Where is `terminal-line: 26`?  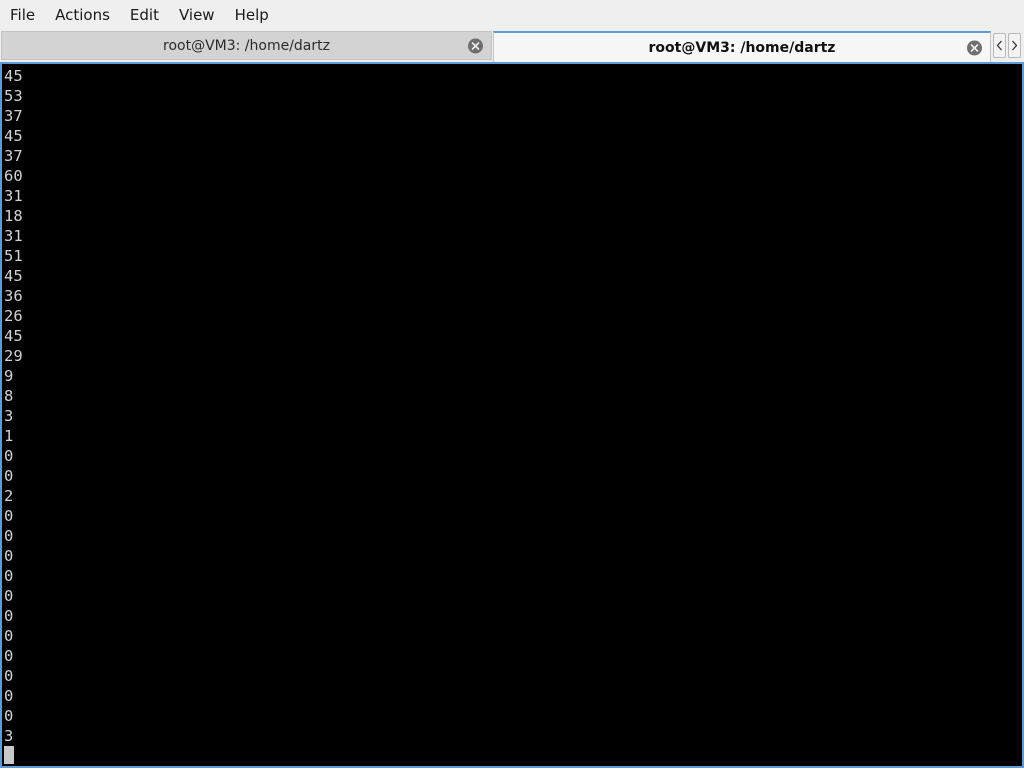
terminal-line: 26 is located at coordinates (13, 316).